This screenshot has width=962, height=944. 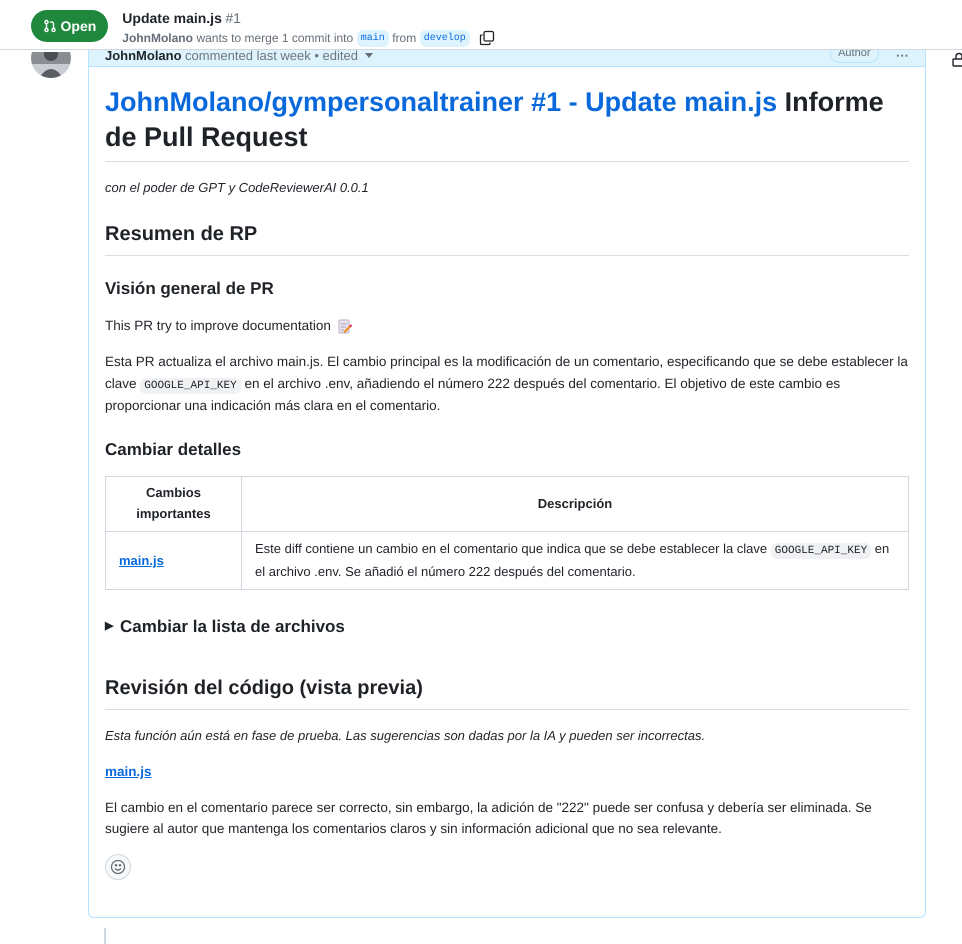 I want to click on pr-number: #1, so click(x=233, y=18).